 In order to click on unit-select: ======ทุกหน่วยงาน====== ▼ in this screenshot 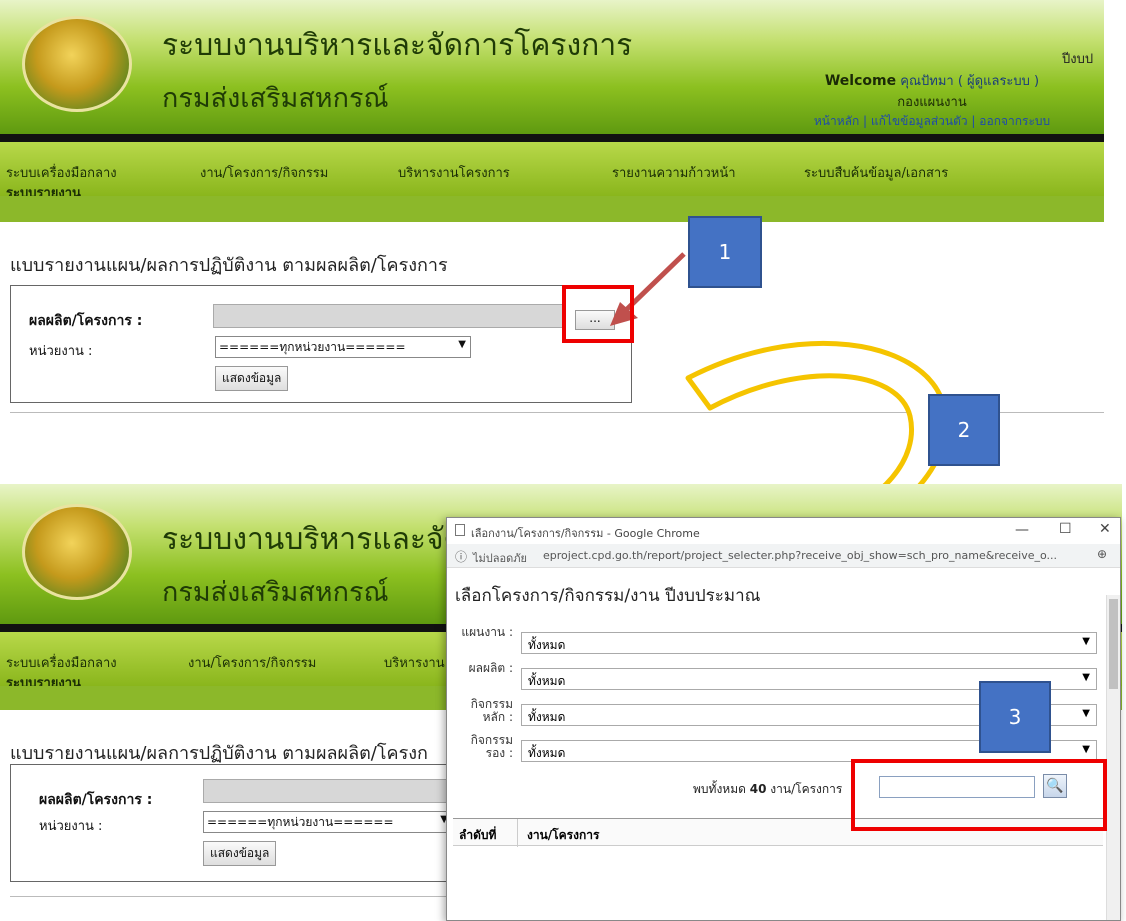, I will do `click(343, 347)`.